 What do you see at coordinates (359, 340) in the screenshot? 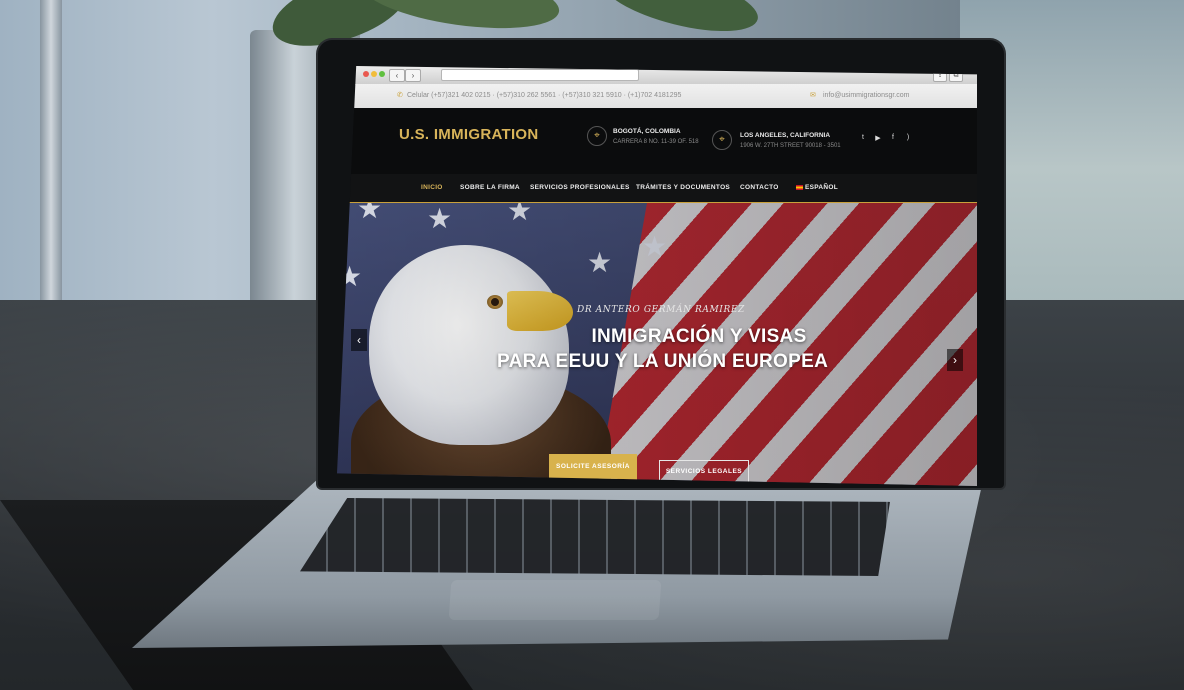
I see `slider-prev-icon: ‹` at bounding box center [359, 340].